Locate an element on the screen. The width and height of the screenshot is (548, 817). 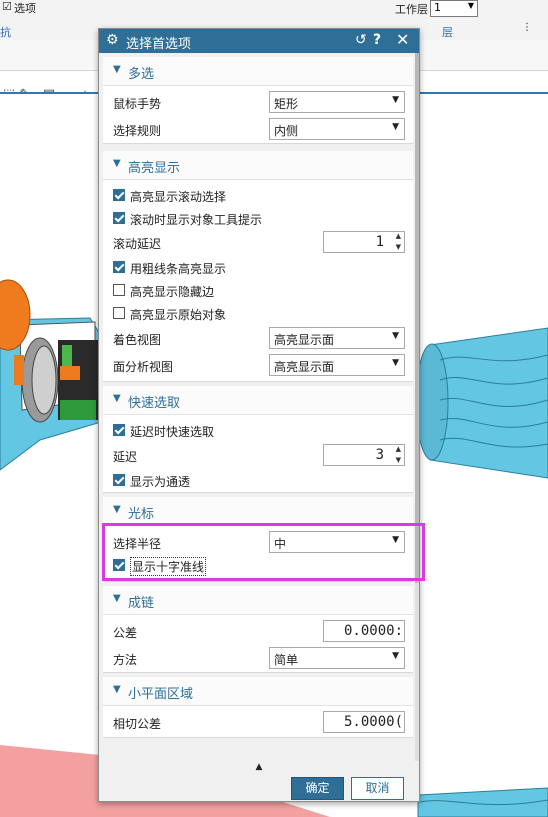
section-header-quickpick: ▼ 快速选取 is located at coordinates (258, 400).